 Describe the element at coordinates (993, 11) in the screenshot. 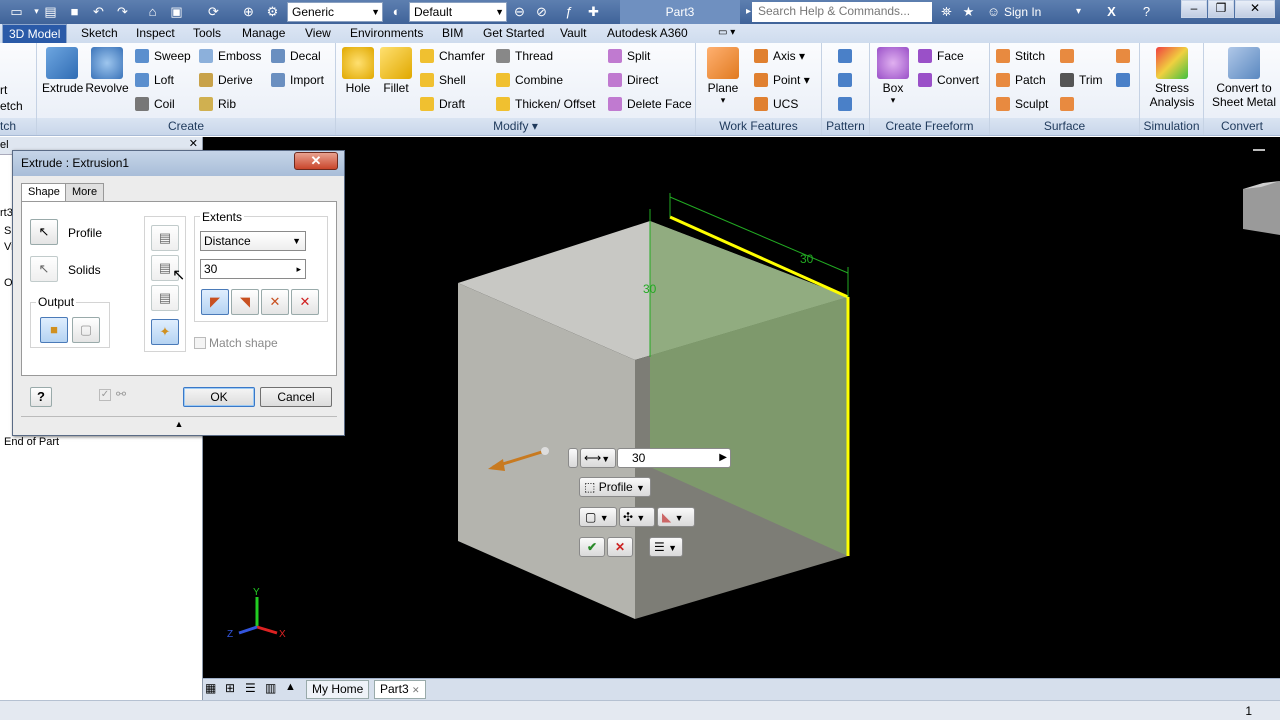

I see `user-icon: ☺` at that location.